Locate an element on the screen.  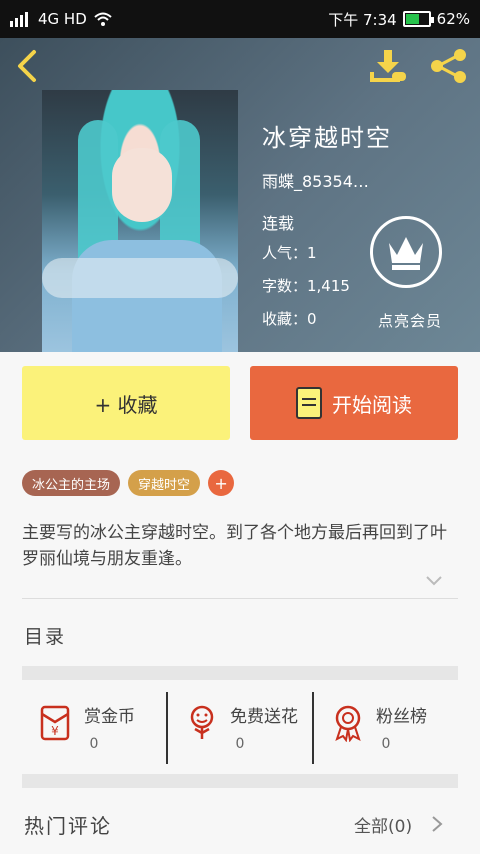
add-tag-button: + is located at coordinates (221, 483).